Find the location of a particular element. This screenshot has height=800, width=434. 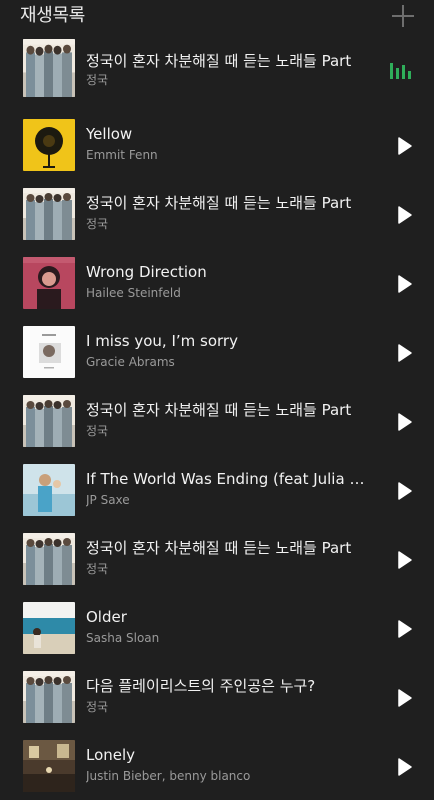

track-artist: Sasha Sloan is located at coordinates (123, 638).